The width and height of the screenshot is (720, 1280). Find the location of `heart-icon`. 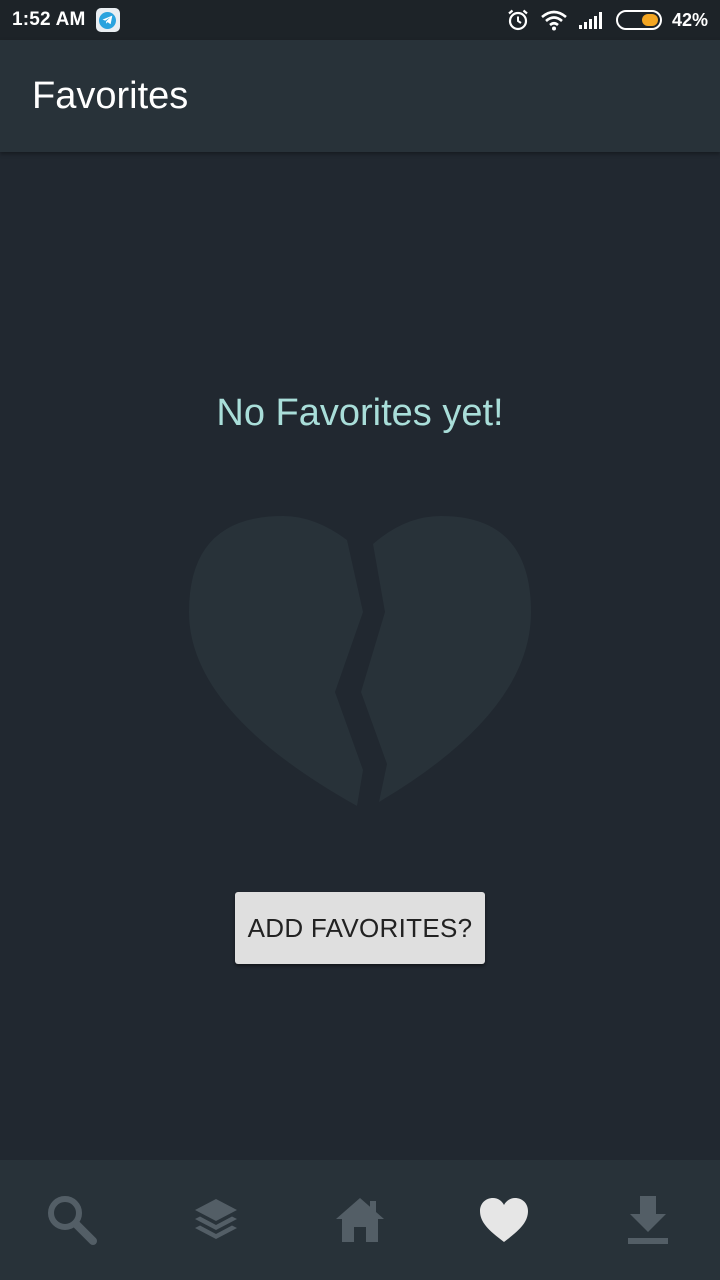

heart-icon is located at coordinates (504, 1220).